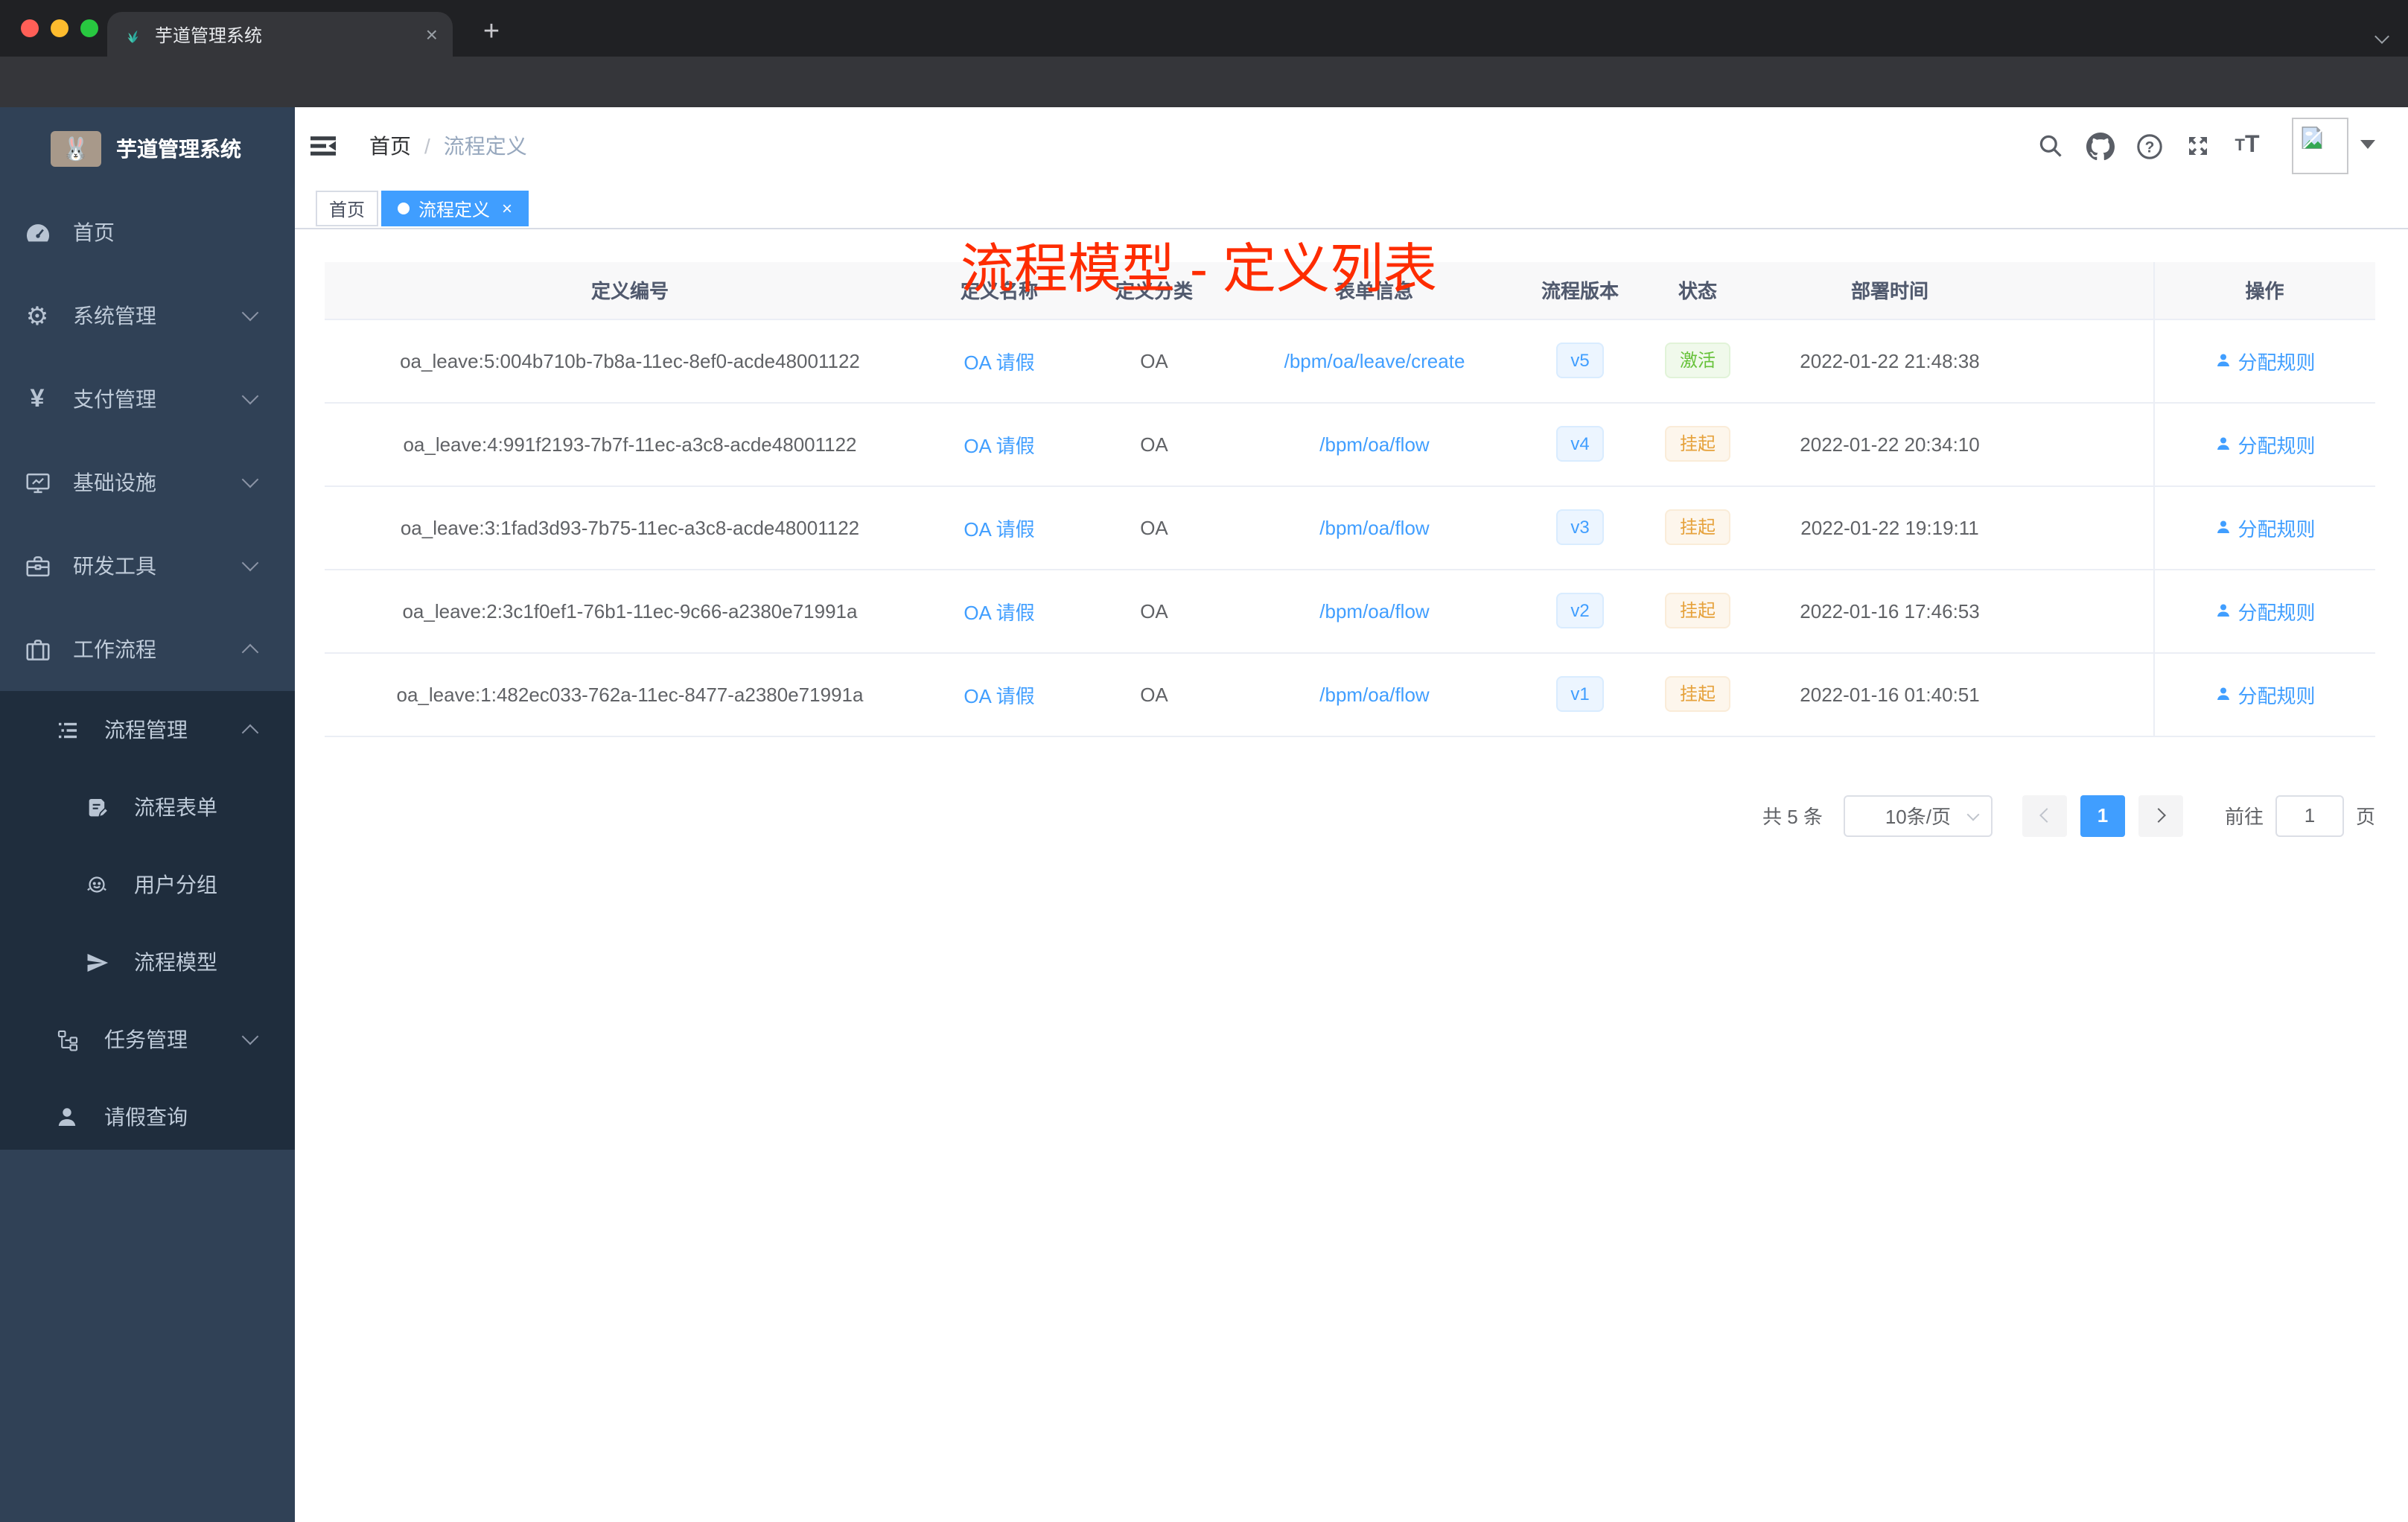  What do you see at coordinates (147, 807) in the screenshot?
I see `sidebar-item-process-form: 流程表单` at bounding box center [147, 807].